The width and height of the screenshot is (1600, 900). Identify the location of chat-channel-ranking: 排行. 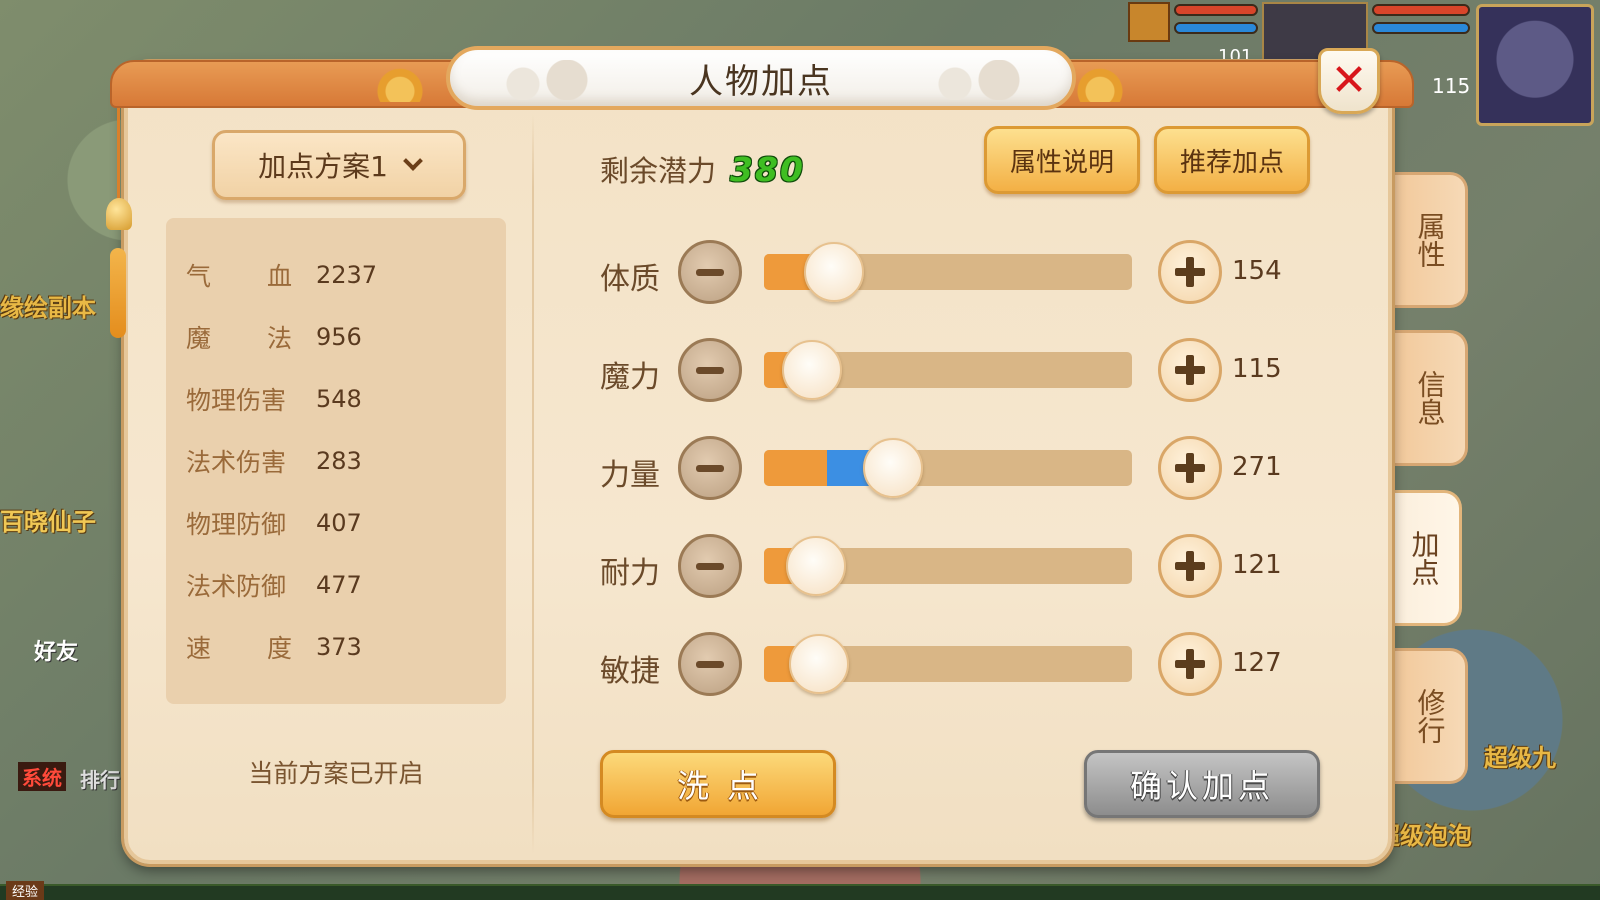
(100, 778).